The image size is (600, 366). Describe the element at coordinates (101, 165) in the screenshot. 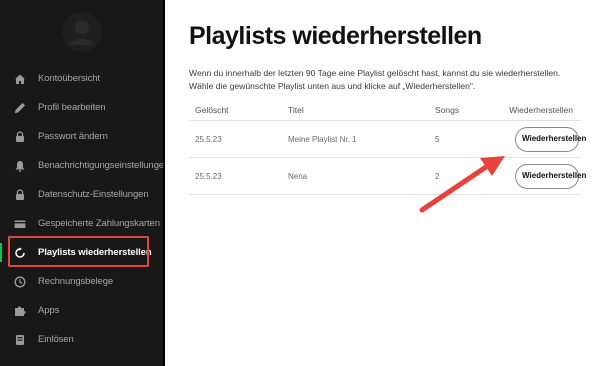

I see `sidebar-item-label: Benachrichtigungseinstellungen` at that location.